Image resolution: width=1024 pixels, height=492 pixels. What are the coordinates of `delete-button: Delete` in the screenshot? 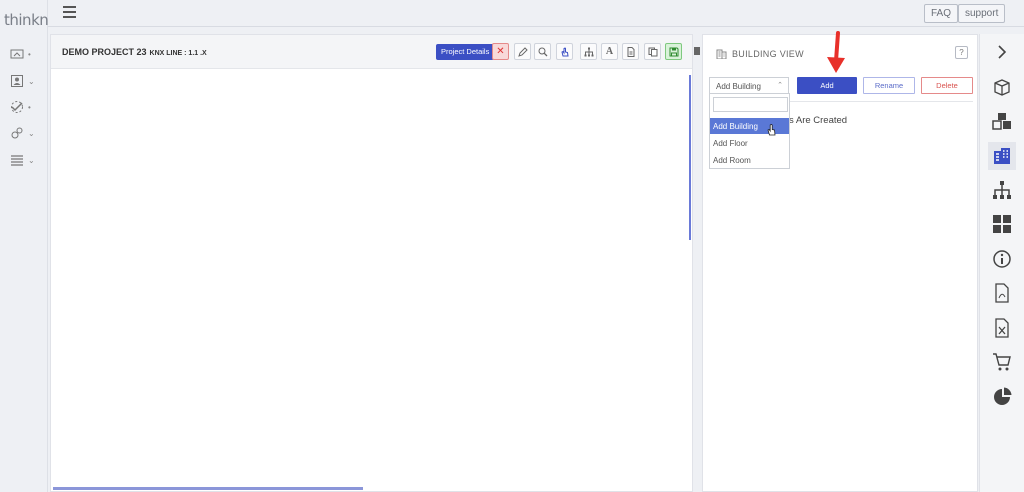 It's located at (947, 85).